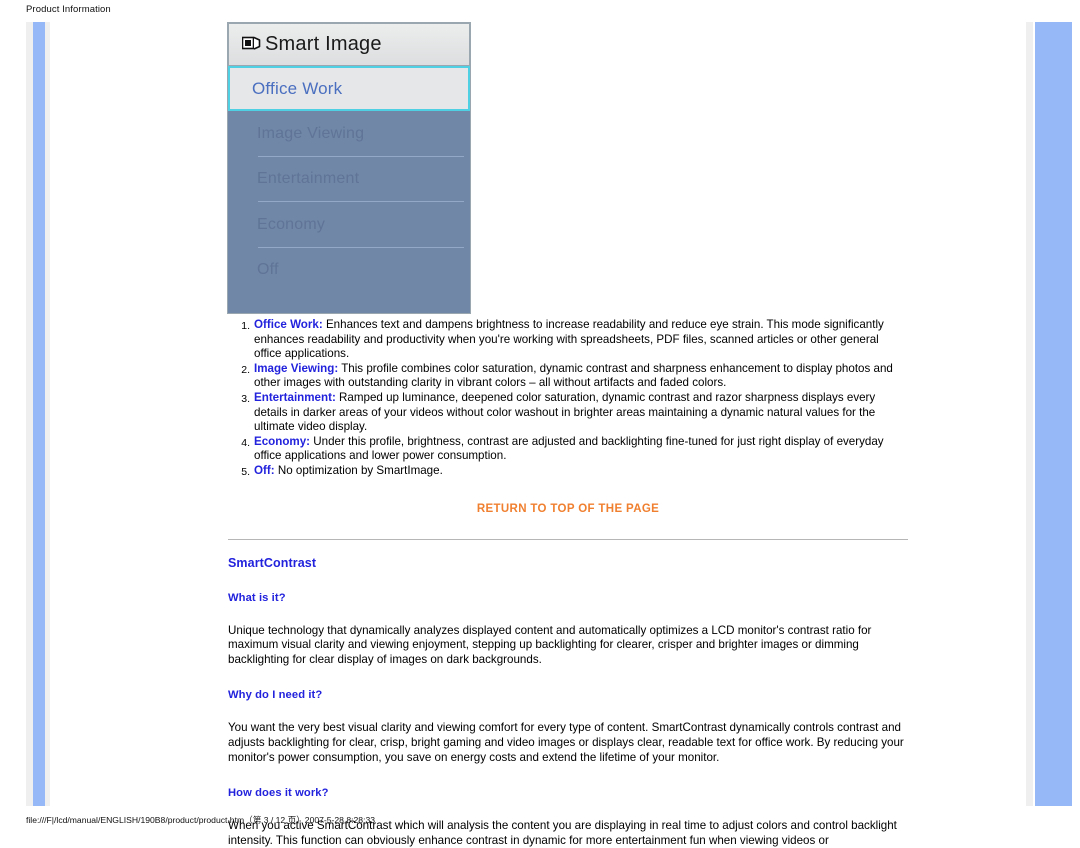  I want to click on list-item-term: Office Work:, so click(288, 324).